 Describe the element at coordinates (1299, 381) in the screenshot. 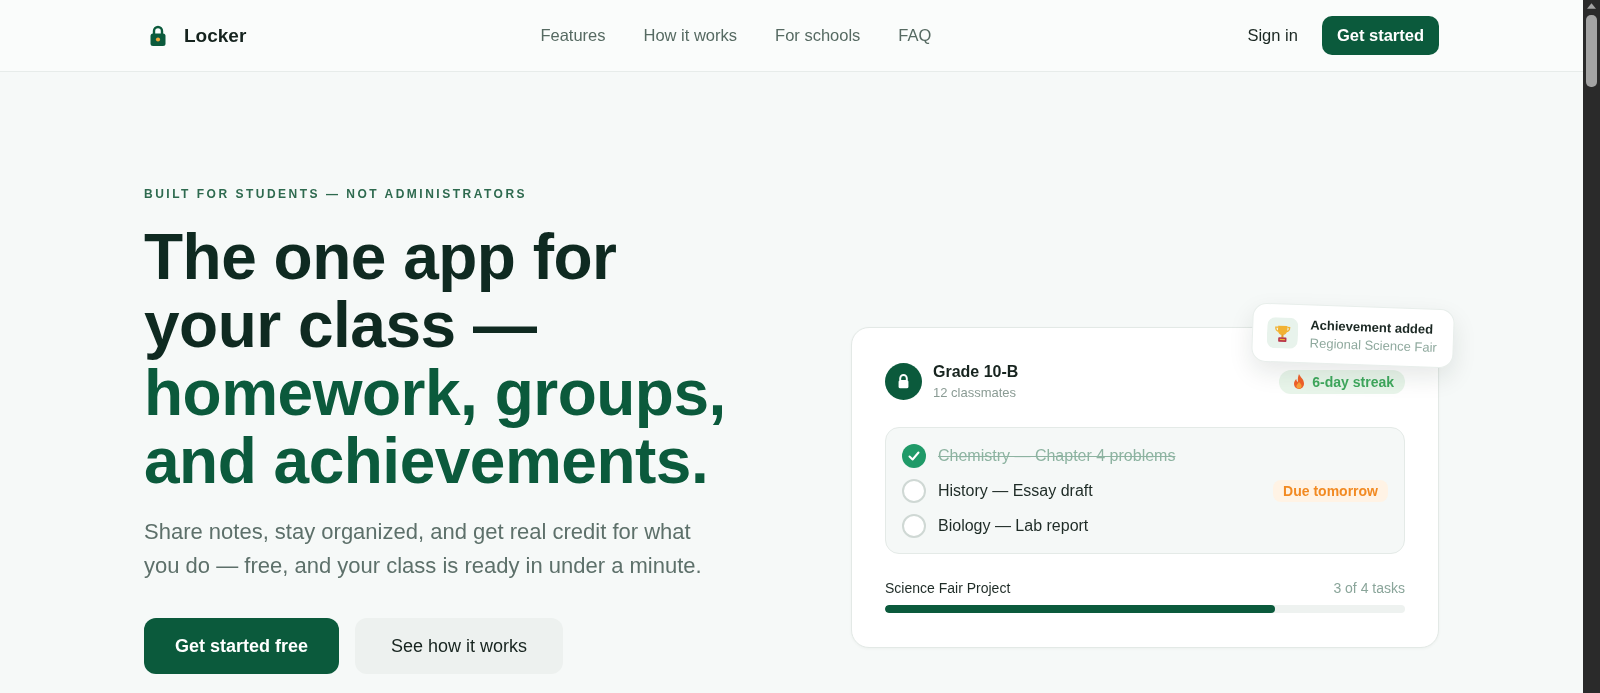

I see `flame-icon` at that location.